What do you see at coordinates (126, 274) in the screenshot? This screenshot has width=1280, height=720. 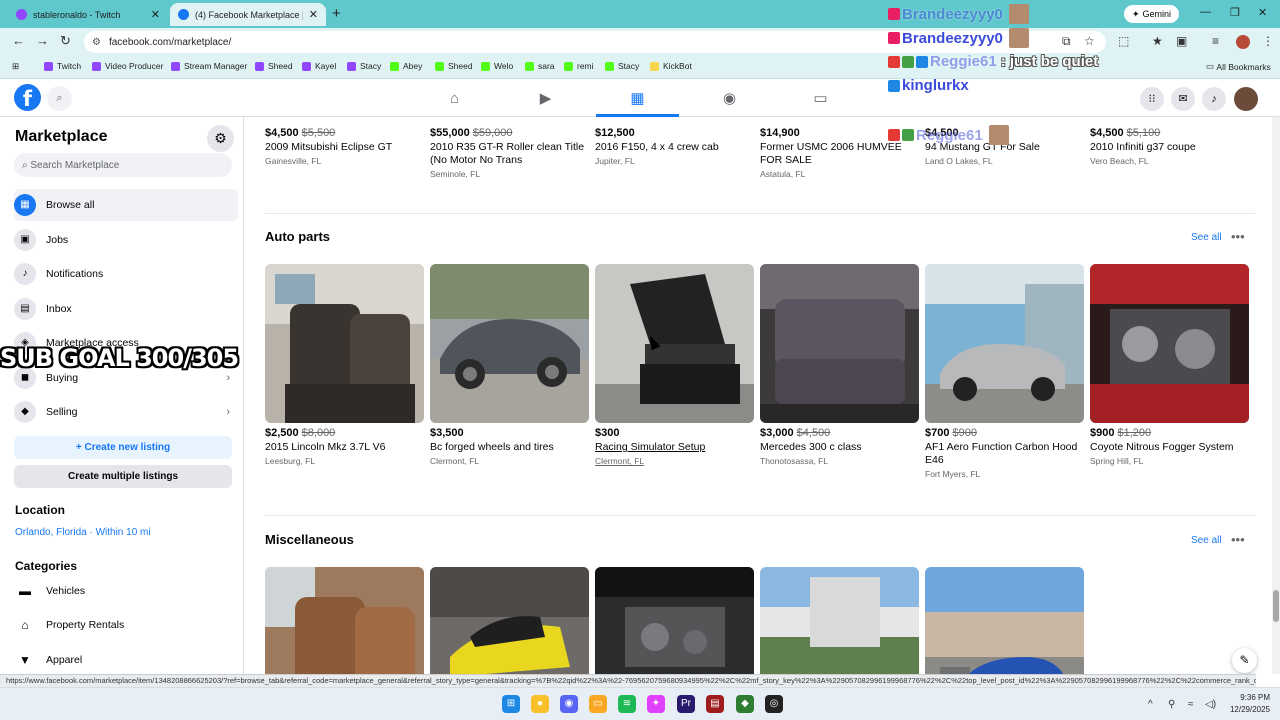 I see `sidebar-item-notifications: ♪ Notifications` at bounding box center [126, 274].